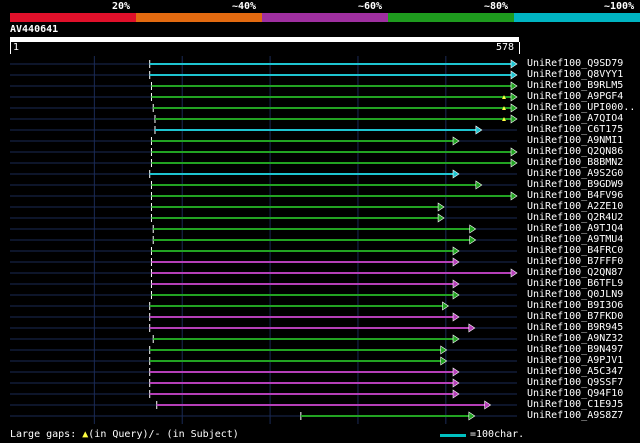  Describe the element at coordinates (46, 434) in the screenshot. I see `gaps-prefix: Large gaps:` at that location.